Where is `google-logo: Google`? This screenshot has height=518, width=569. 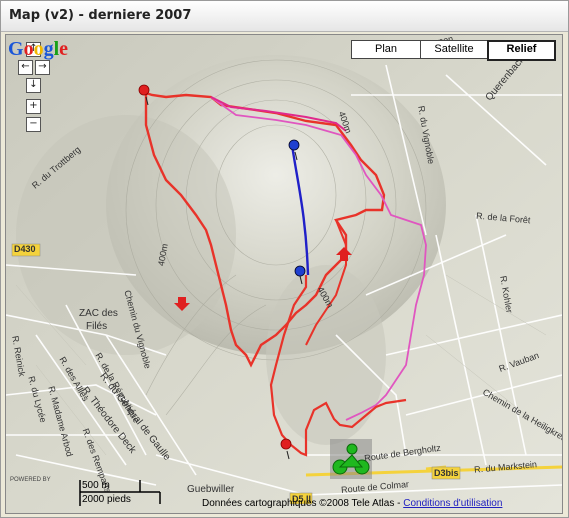
google-logo: Google is located at coordinates (41, 48).